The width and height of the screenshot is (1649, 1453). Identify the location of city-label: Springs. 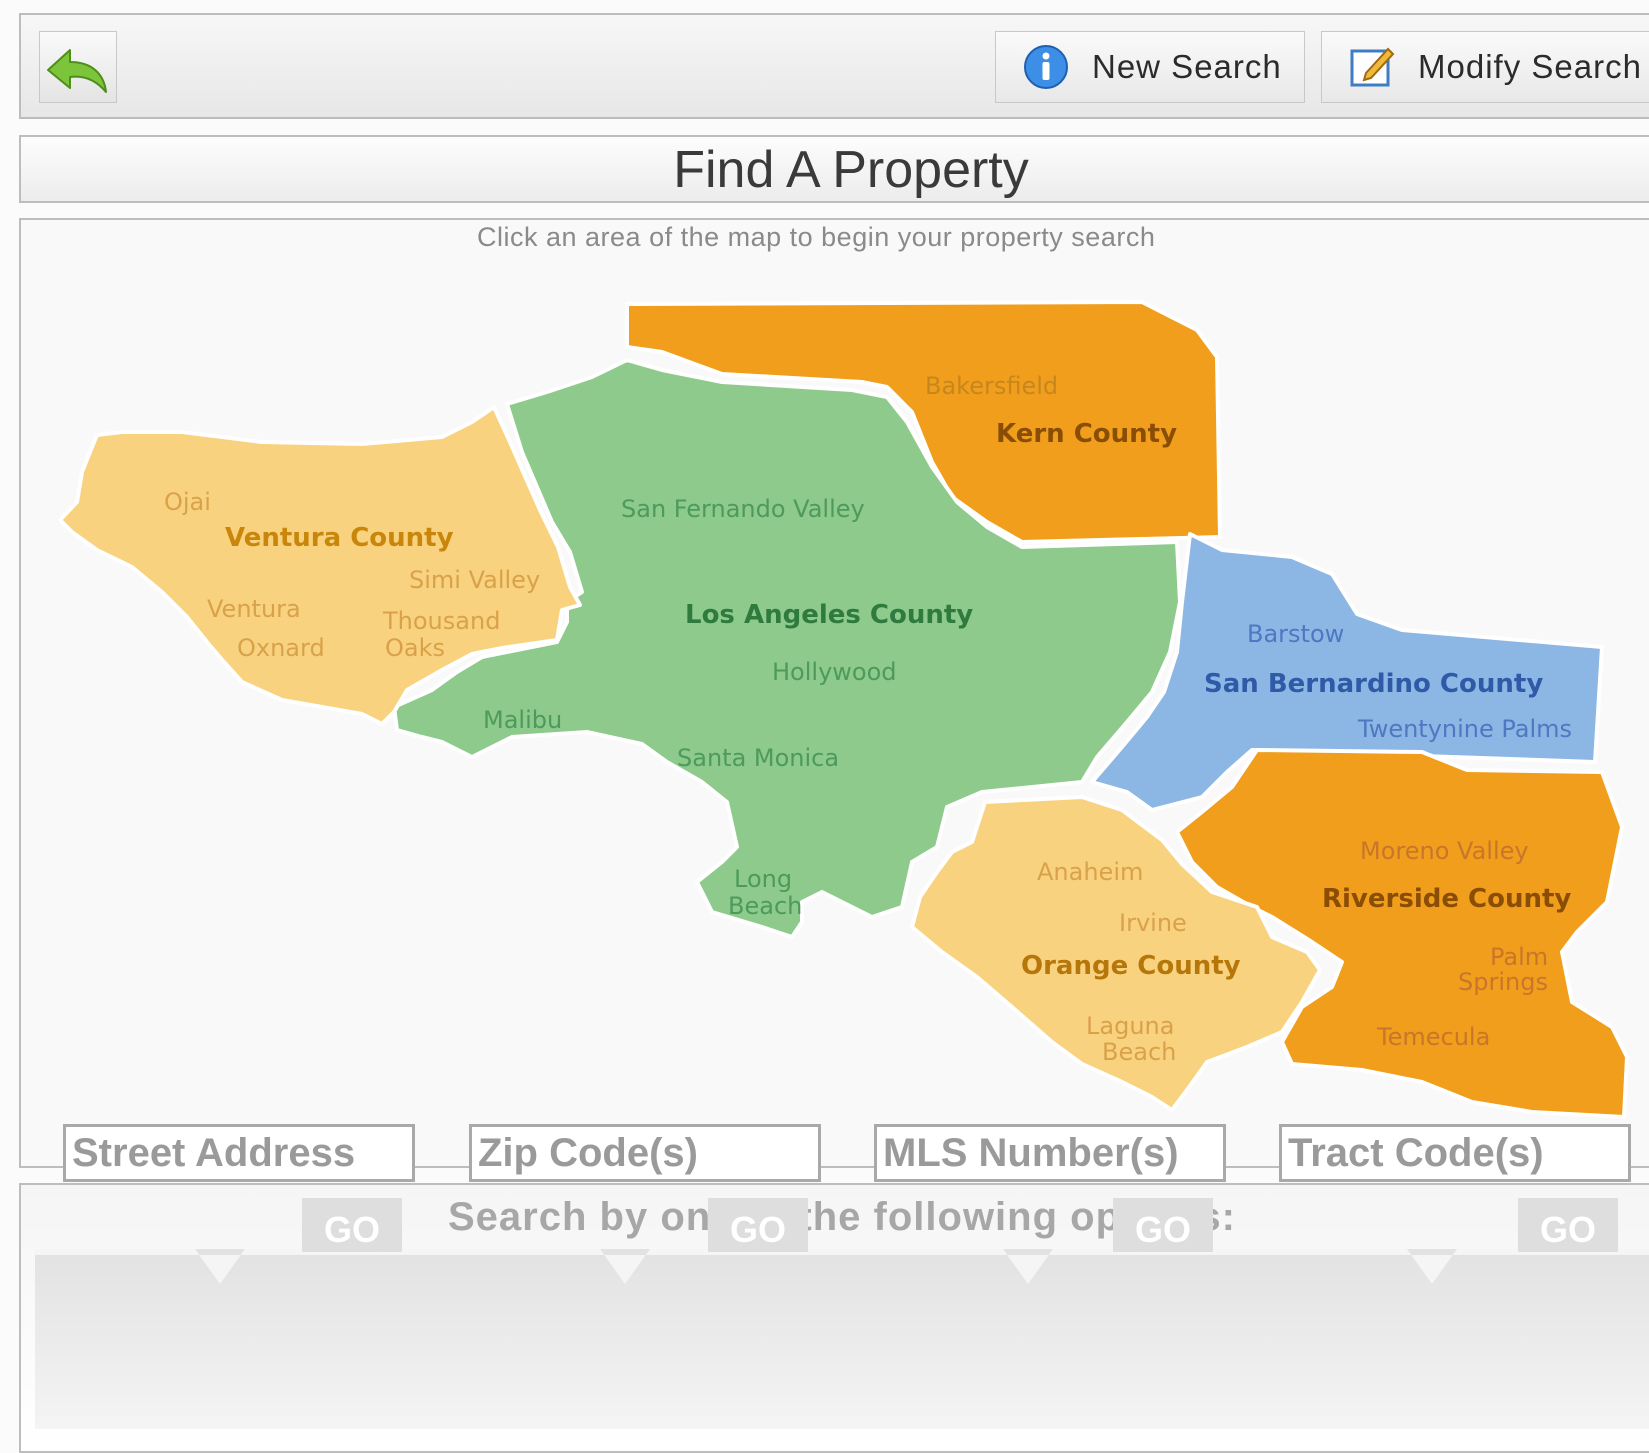
(1503, 982).